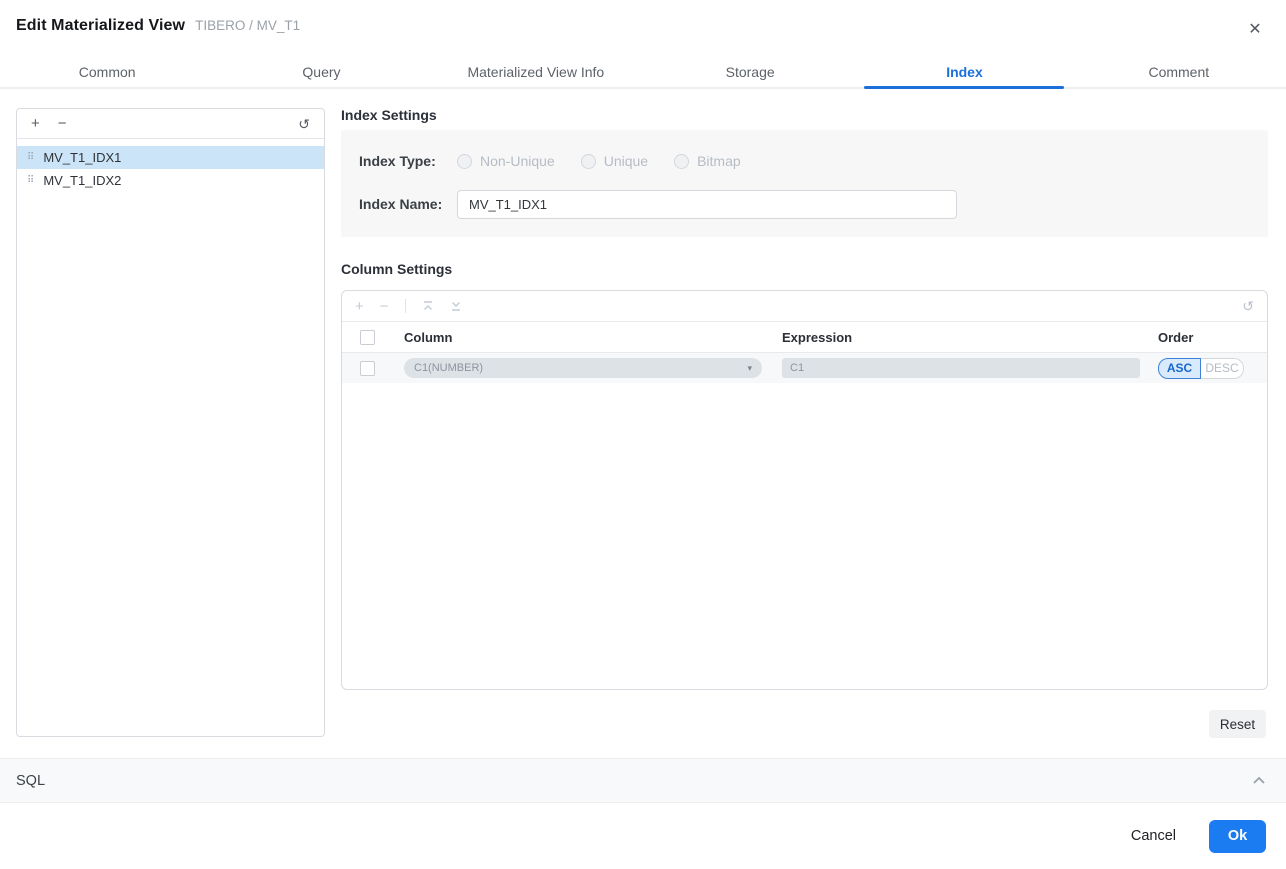  What do you see at coordinates (82, 157) in the screenshot?
I see `index-item-label: MV_T1_IDX1` at bounding box center [82, 157].